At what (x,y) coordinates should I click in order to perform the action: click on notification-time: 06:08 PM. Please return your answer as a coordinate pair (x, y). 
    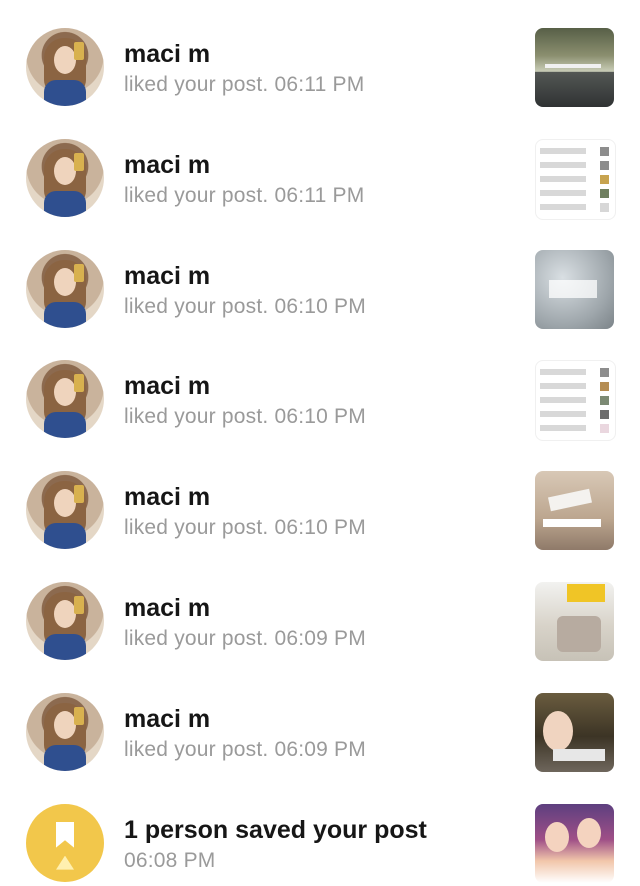
    Looking at the image, I should click on (170, 860).